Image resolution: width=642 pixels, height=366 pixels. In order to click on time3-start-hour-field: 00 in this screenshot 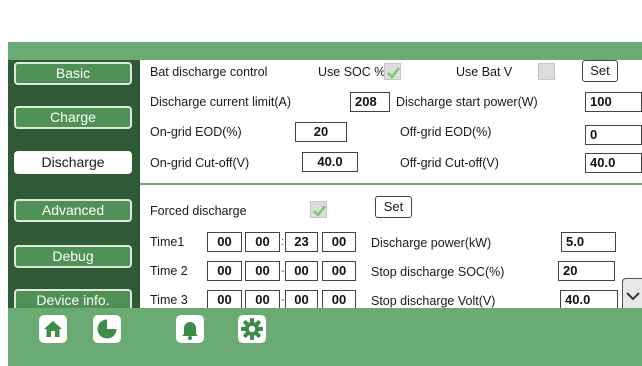, I will do `click(224, 300)`.